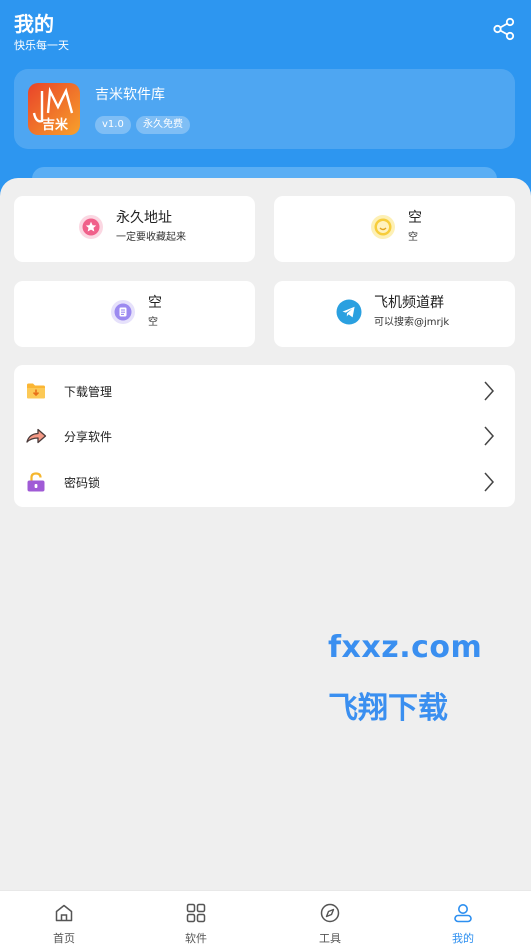 The width and height of the screenshot is (531, 952). I want to click on svg-text: 吉米, so click(55, 125).